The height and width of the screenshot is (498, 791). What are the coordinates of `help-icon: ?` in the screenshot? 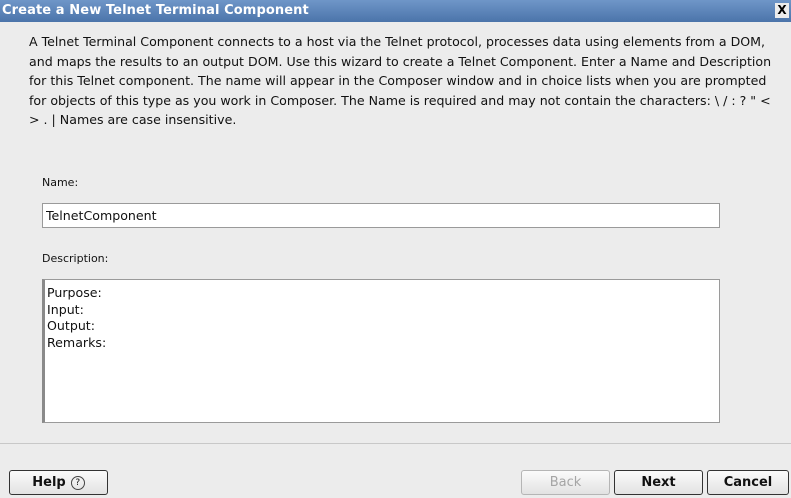 It's located at (77, 482).